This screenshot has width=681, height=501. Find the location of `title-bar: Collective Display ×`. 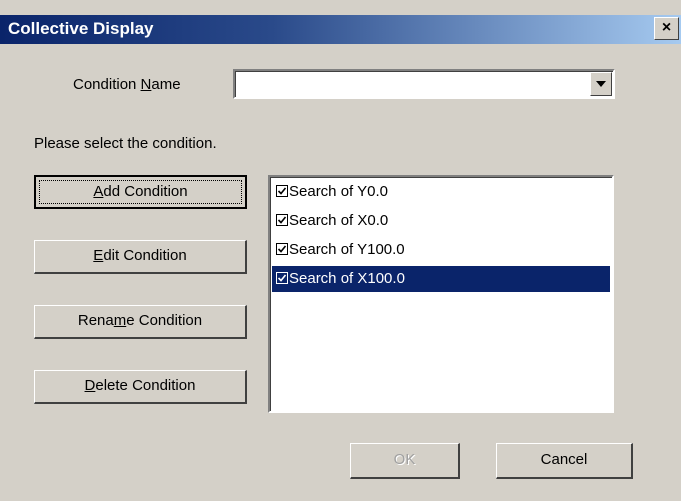

title-bar: Collective Display × is located at coordinates (340, 29).